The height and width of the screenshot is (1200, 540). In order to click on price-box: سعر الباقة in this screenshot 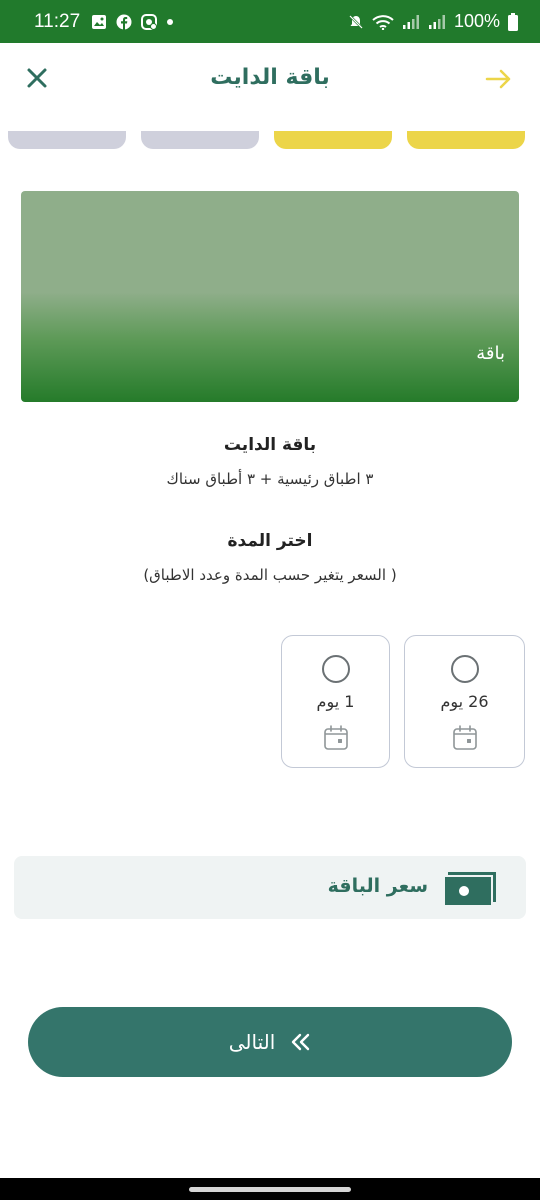, I will do `click(270, 887)`.